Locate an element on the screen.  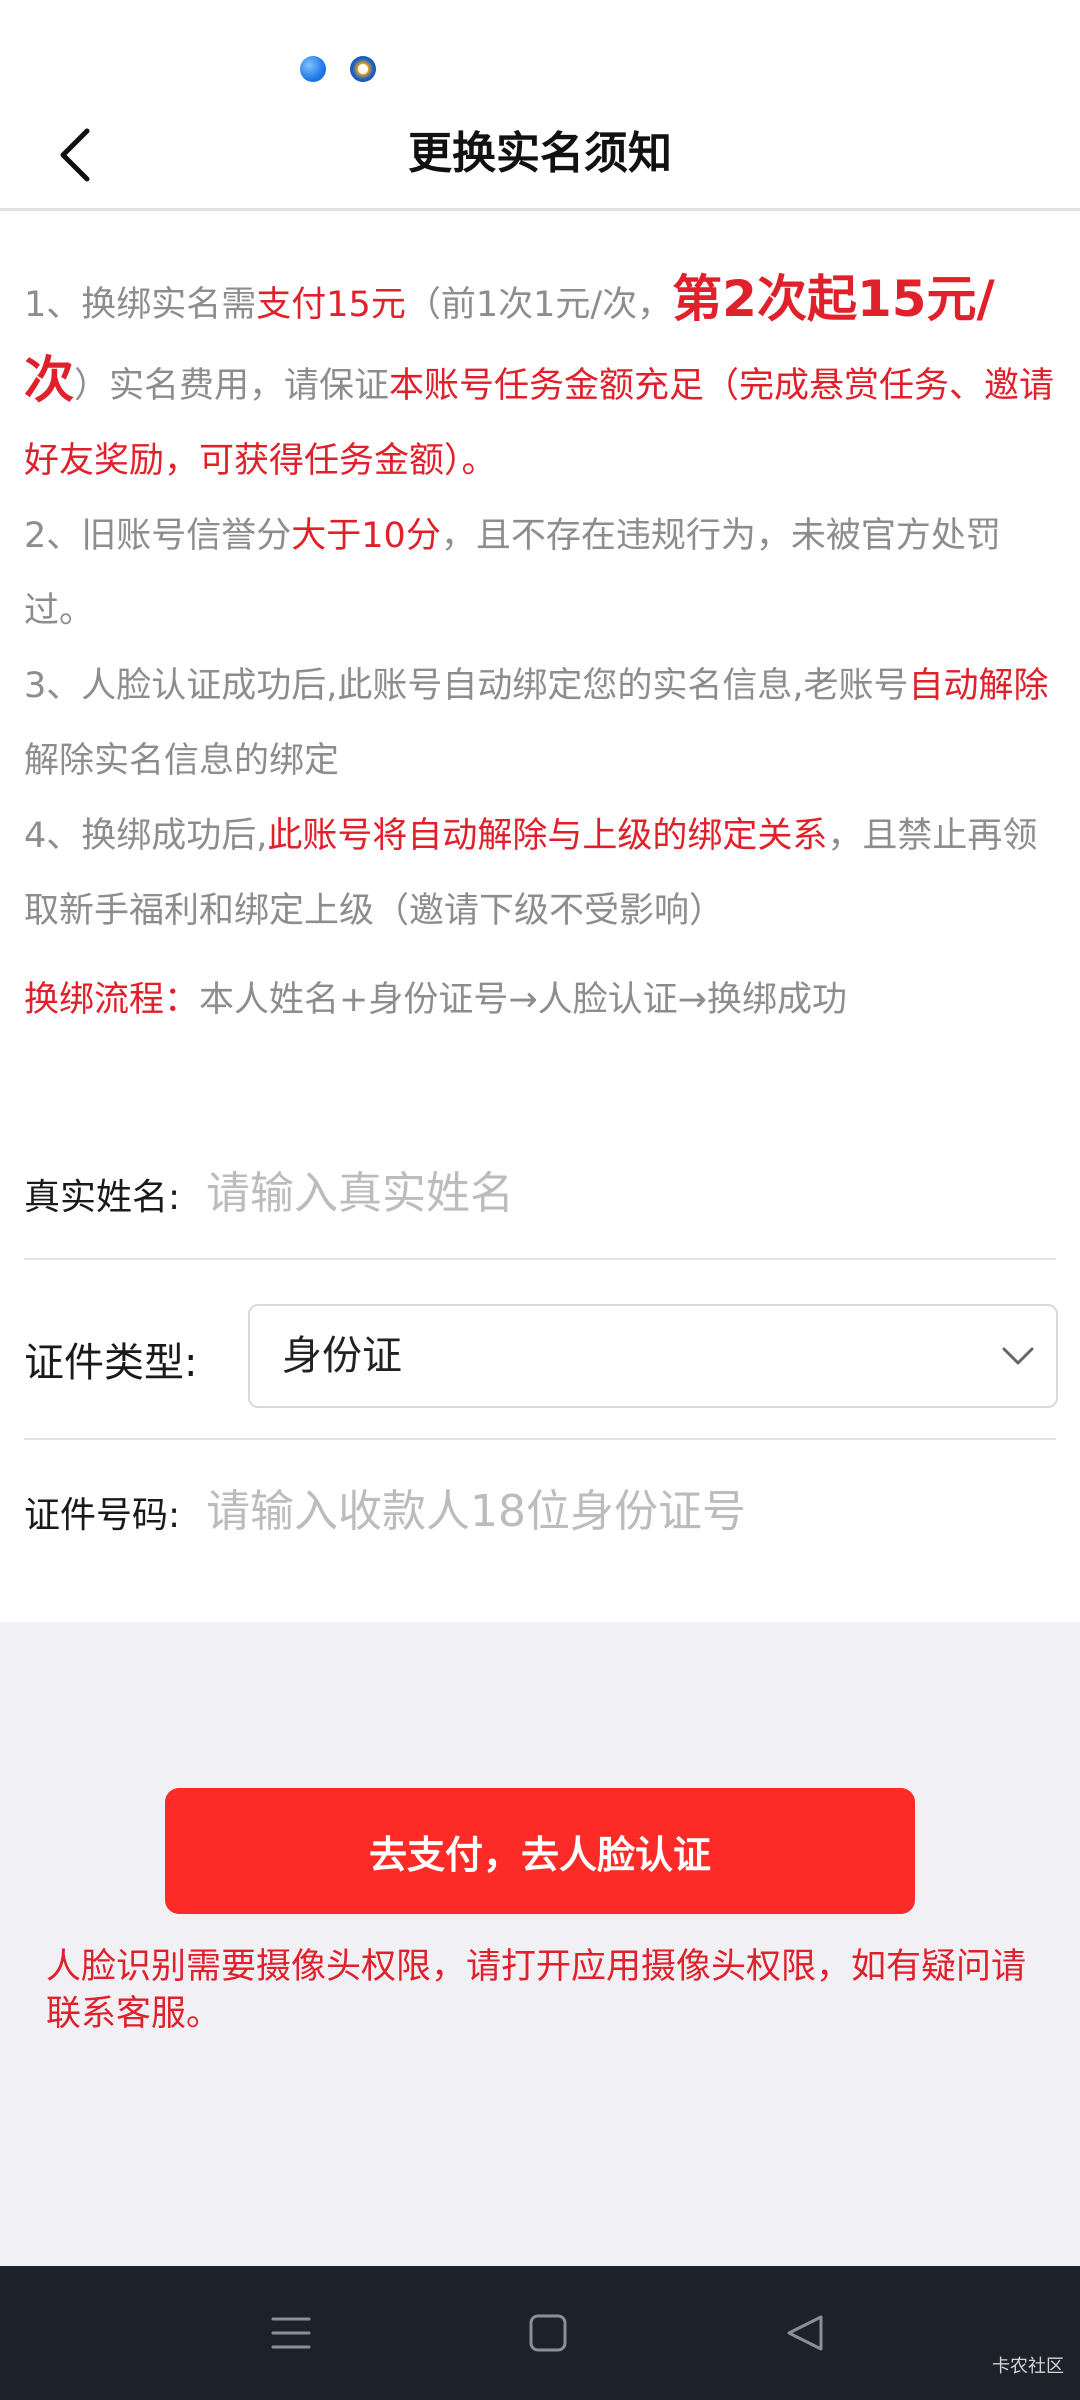
notice-highlight: 大于10分 is located at coordinates (366, 536).